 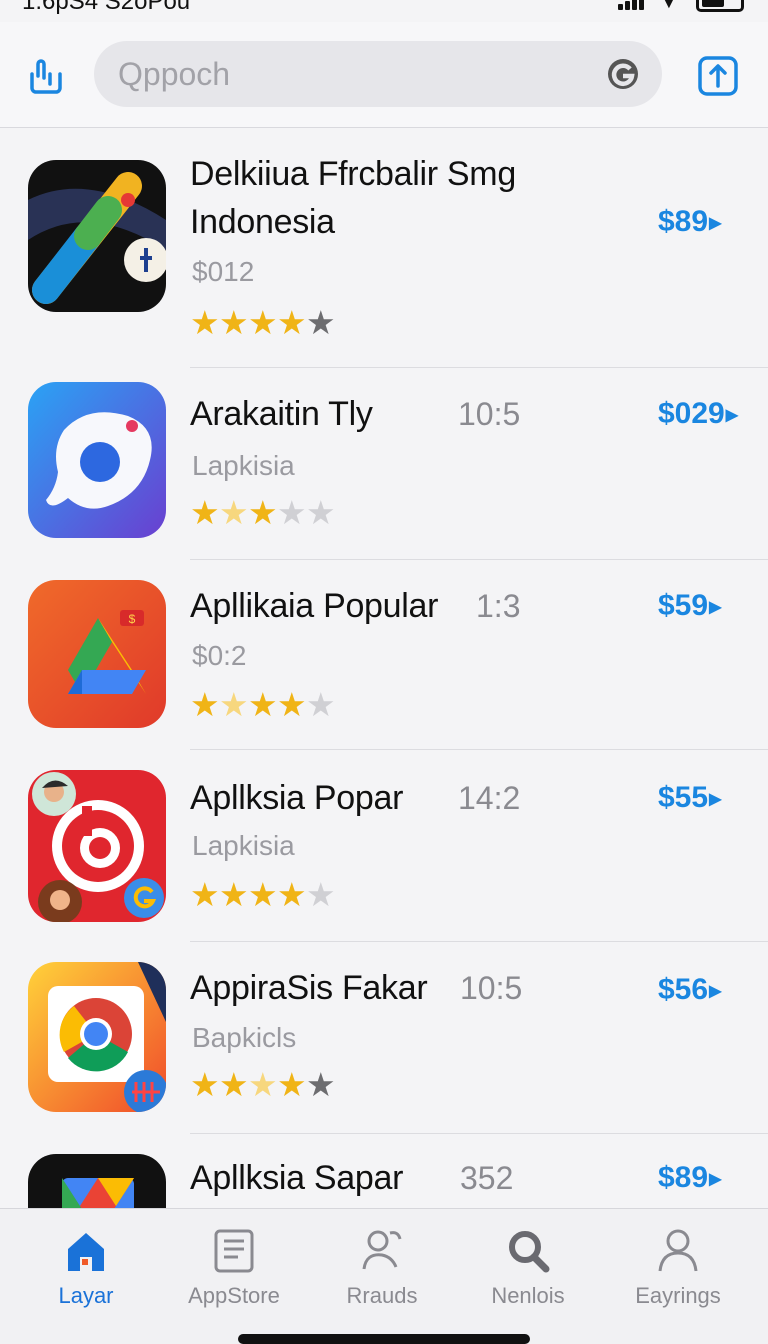 What do you see at coordinates (262, 222) in the screenshot?
I see `app-title-line2: Indonesia` at bounding box center [262, 222].